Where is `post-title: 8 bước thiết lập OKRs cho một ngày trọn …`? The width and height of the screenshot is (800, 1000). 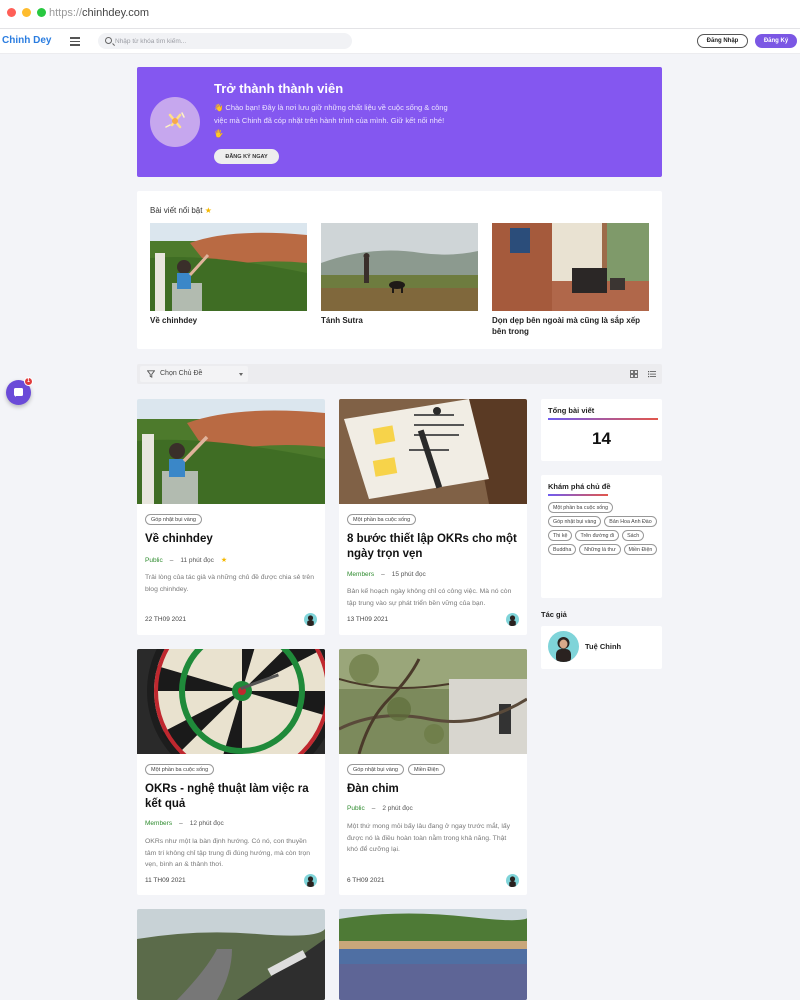
post-title: 8 bước thiết lập OKRs cho một ngày trọn … is located at coordinates (433, 546).